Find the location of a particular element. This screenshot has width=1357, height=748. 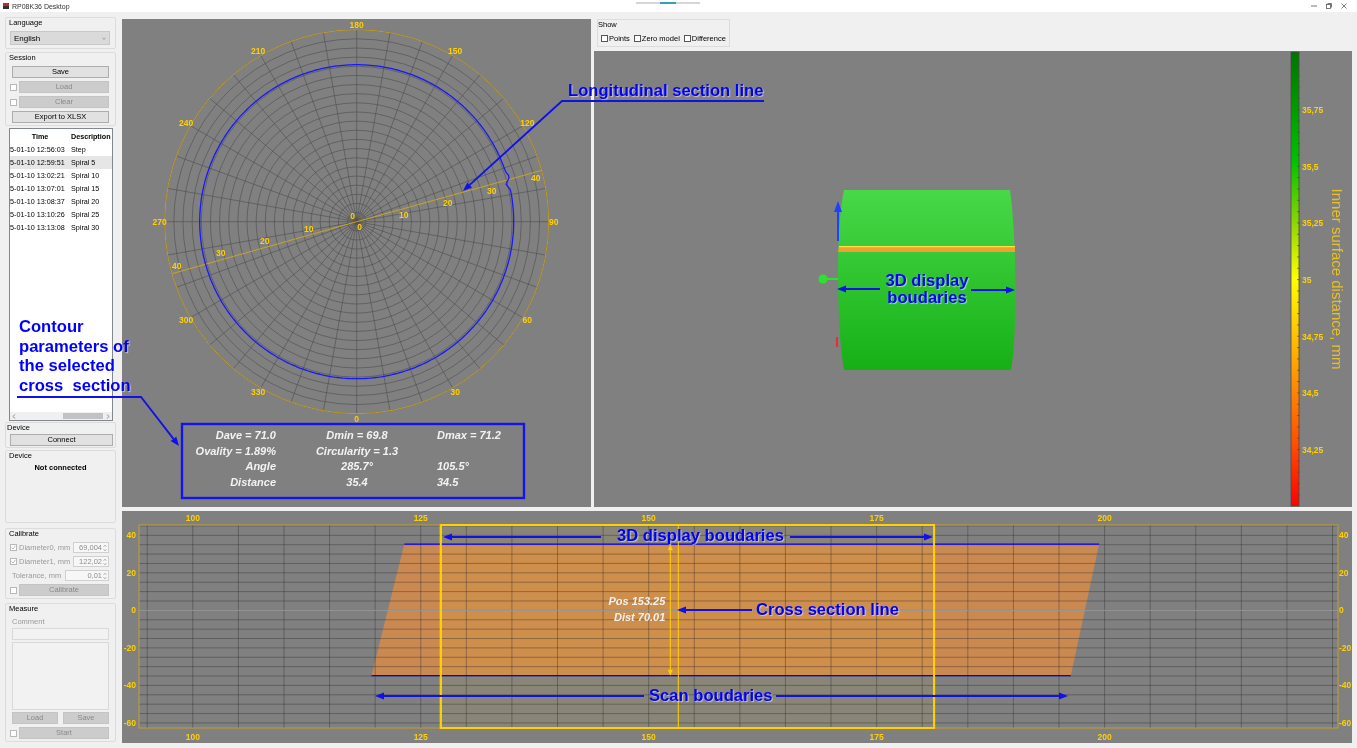

cylinder-model is located at coordinates (927, 280).